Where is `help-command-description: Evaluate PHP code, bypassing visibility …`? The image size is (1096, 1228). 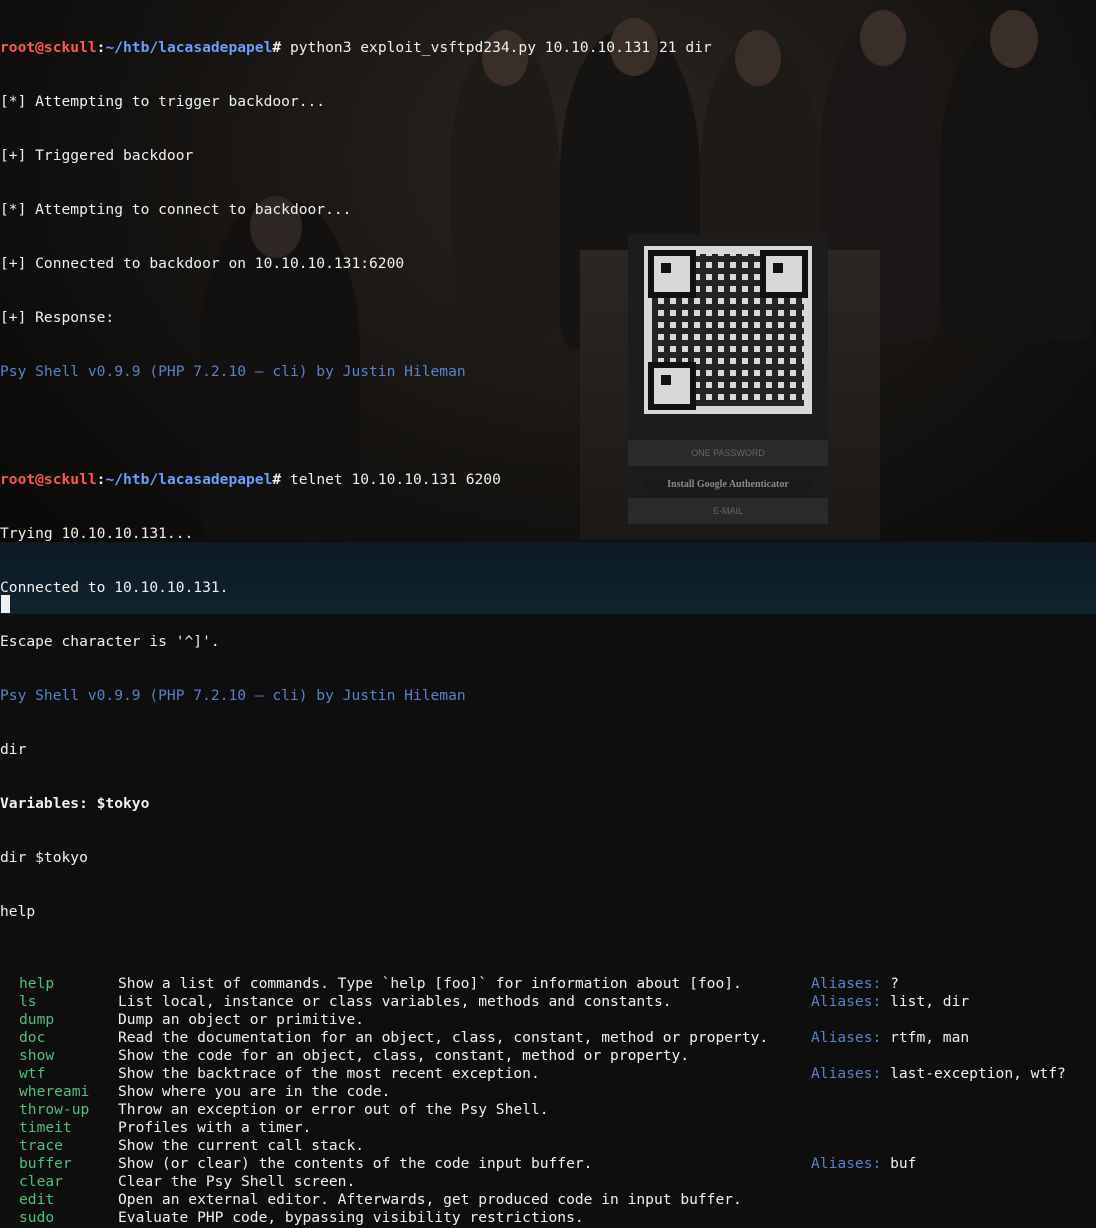 help-command-description: Evaluate PHP code, bypassing visibility … is located at coordinates (351, 1217).